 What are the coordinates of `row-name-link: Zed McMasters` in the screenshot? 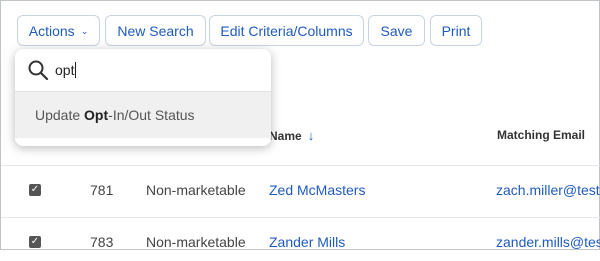 It's located at (317, 190).